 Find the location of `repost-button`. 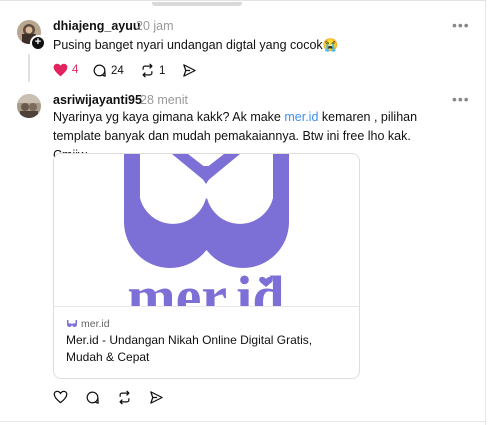

repost-button is located at coordinates (124, 397).